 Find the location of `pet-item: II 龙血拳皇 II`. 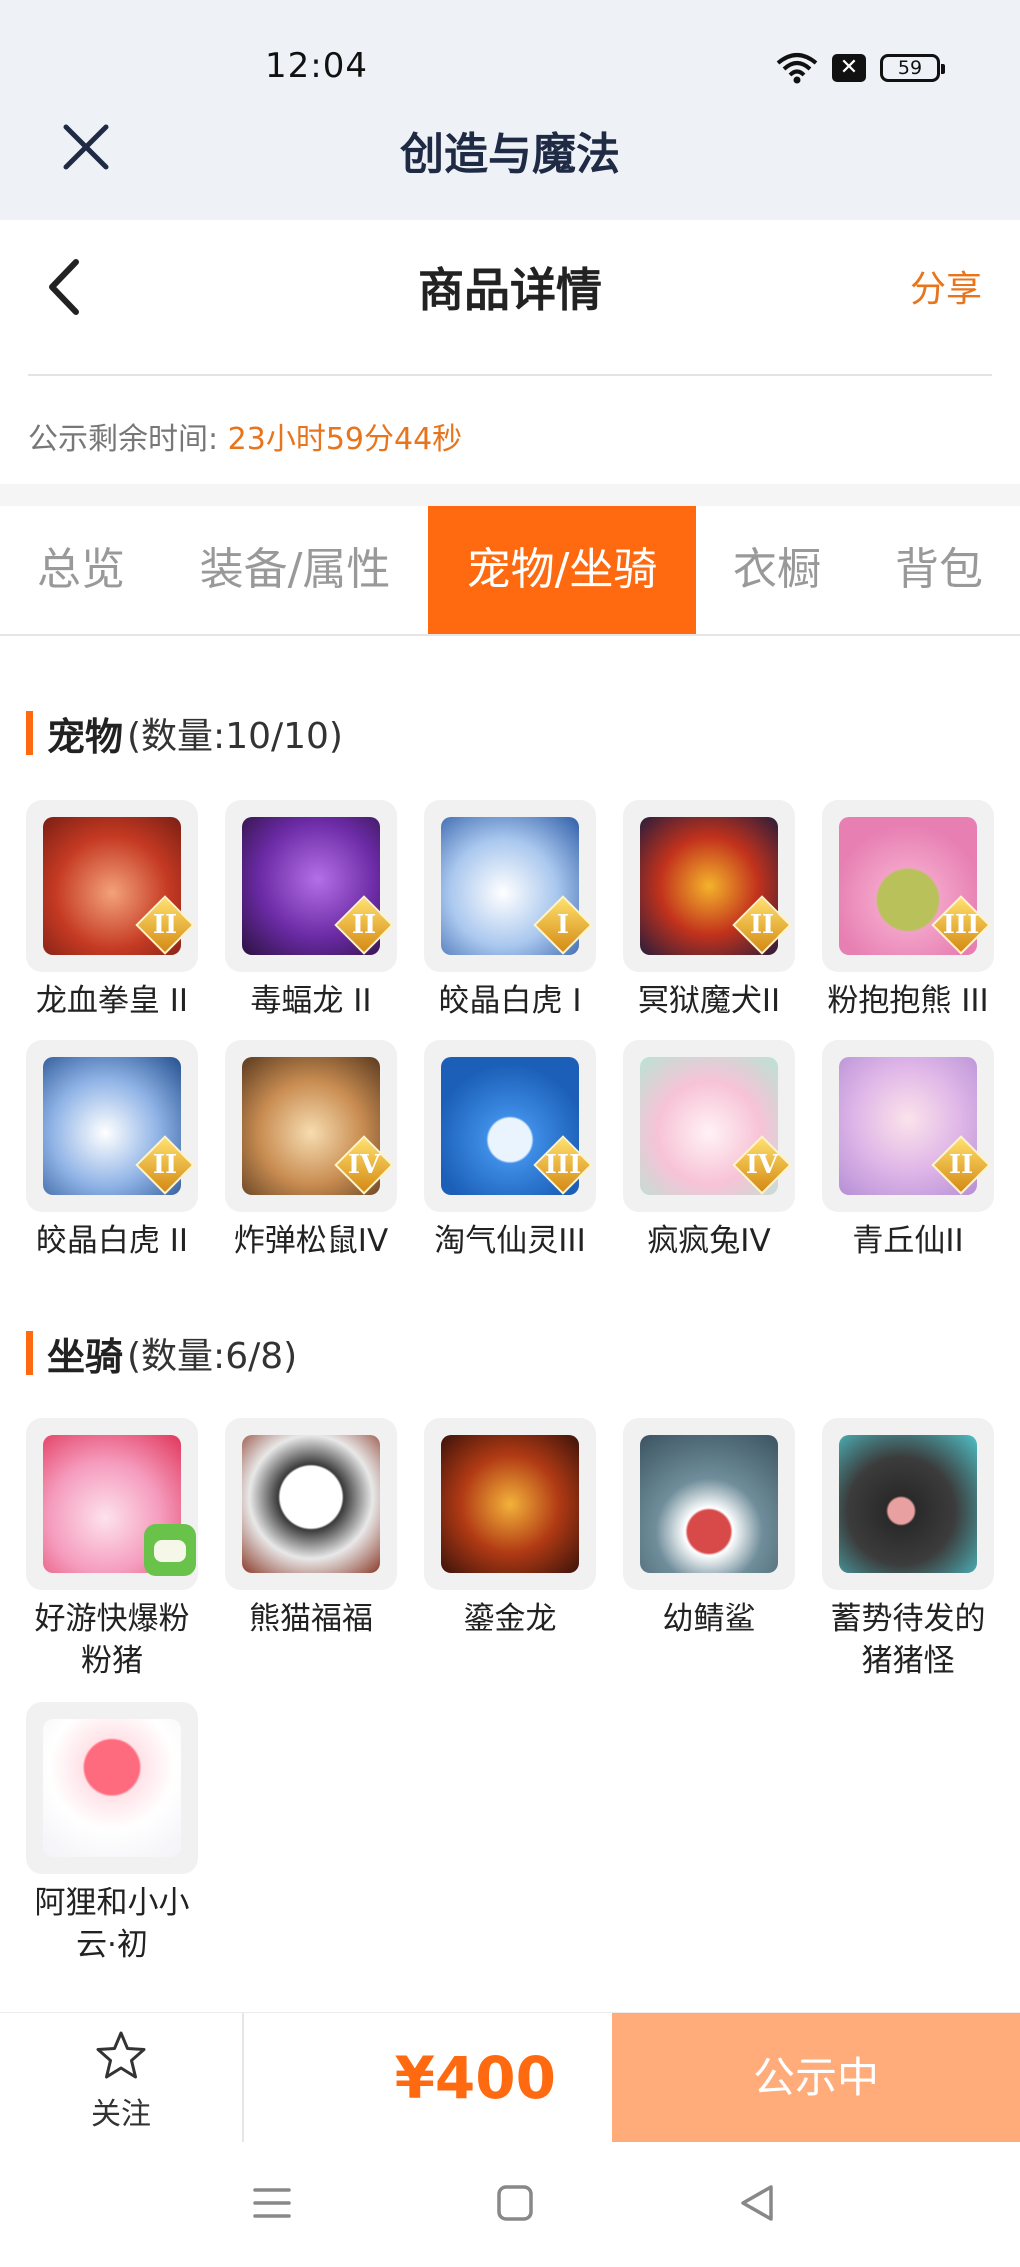

pet-item: II 龙血拳皇 II is located at coordinates (125, 911).